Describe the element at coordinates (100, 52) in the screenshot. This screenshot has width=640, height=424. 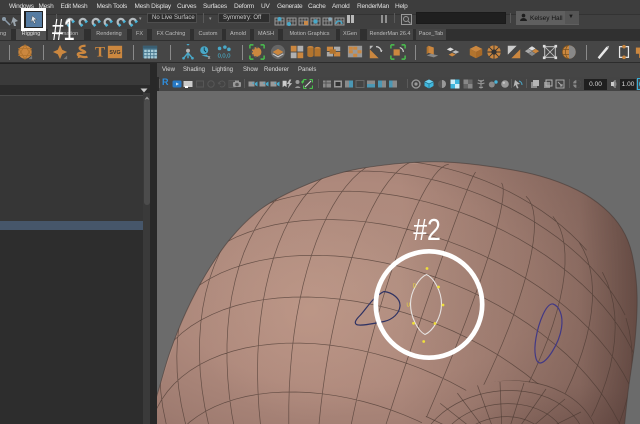
I see `svg-text: T` at that location.